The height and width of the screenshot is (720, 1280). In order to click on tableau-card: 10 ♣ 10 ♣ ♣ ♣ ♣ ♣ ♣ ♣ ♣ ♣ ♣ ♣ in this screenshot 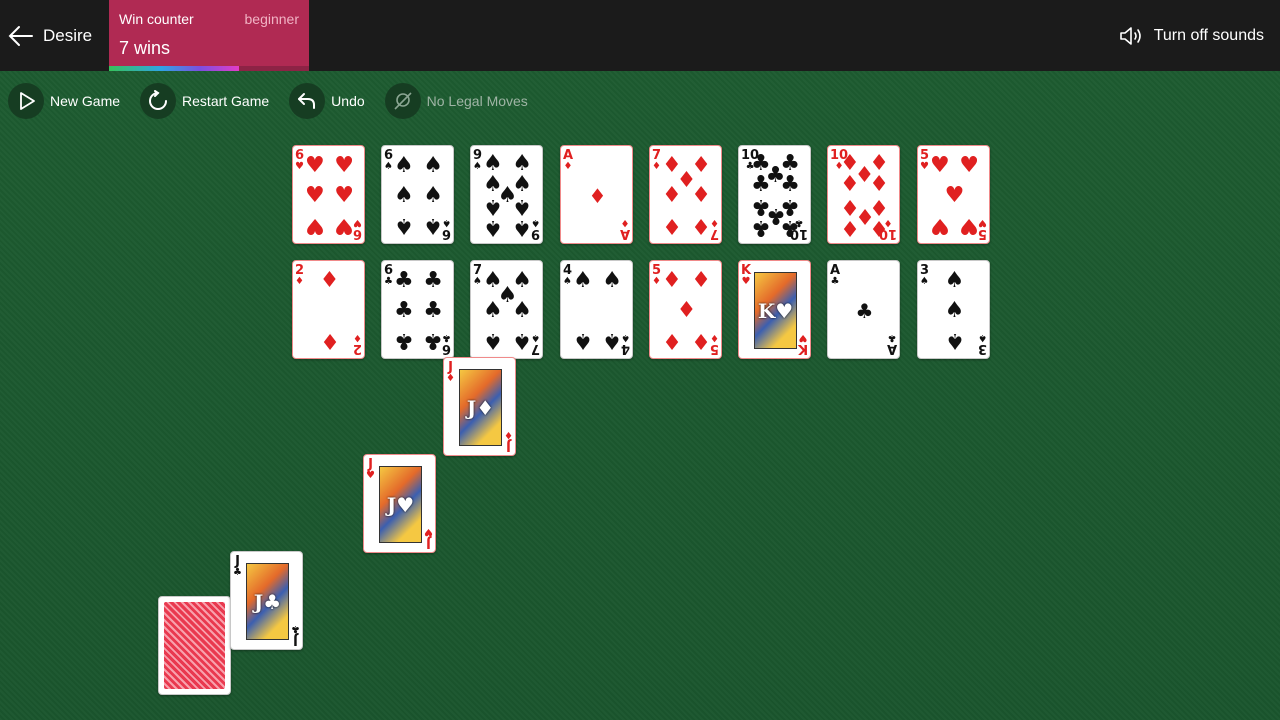, I will do `click(774, 194)`.